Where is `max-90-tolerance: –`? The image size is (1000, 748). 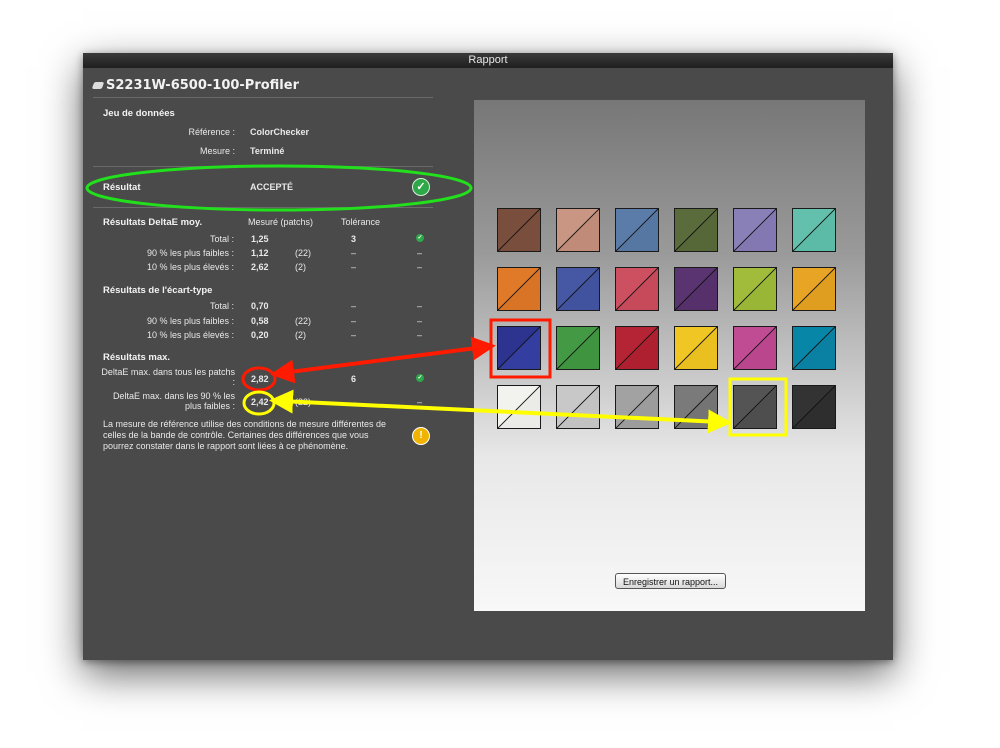
max-90-tolerance: – is located at coordinates (354, 402).